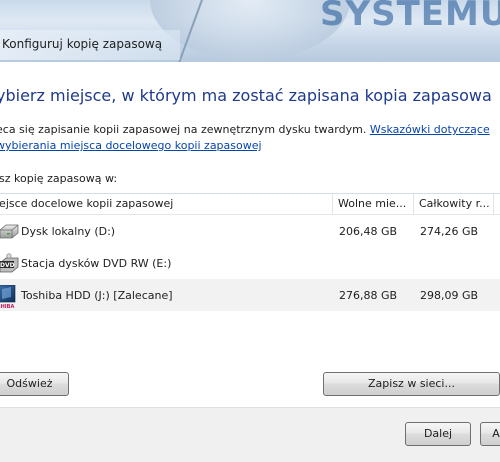 This screenshot has height=462, width=500. I want to click on column-header-destination: iejsce docelowe kopii zapasowej, so click(163, 203).